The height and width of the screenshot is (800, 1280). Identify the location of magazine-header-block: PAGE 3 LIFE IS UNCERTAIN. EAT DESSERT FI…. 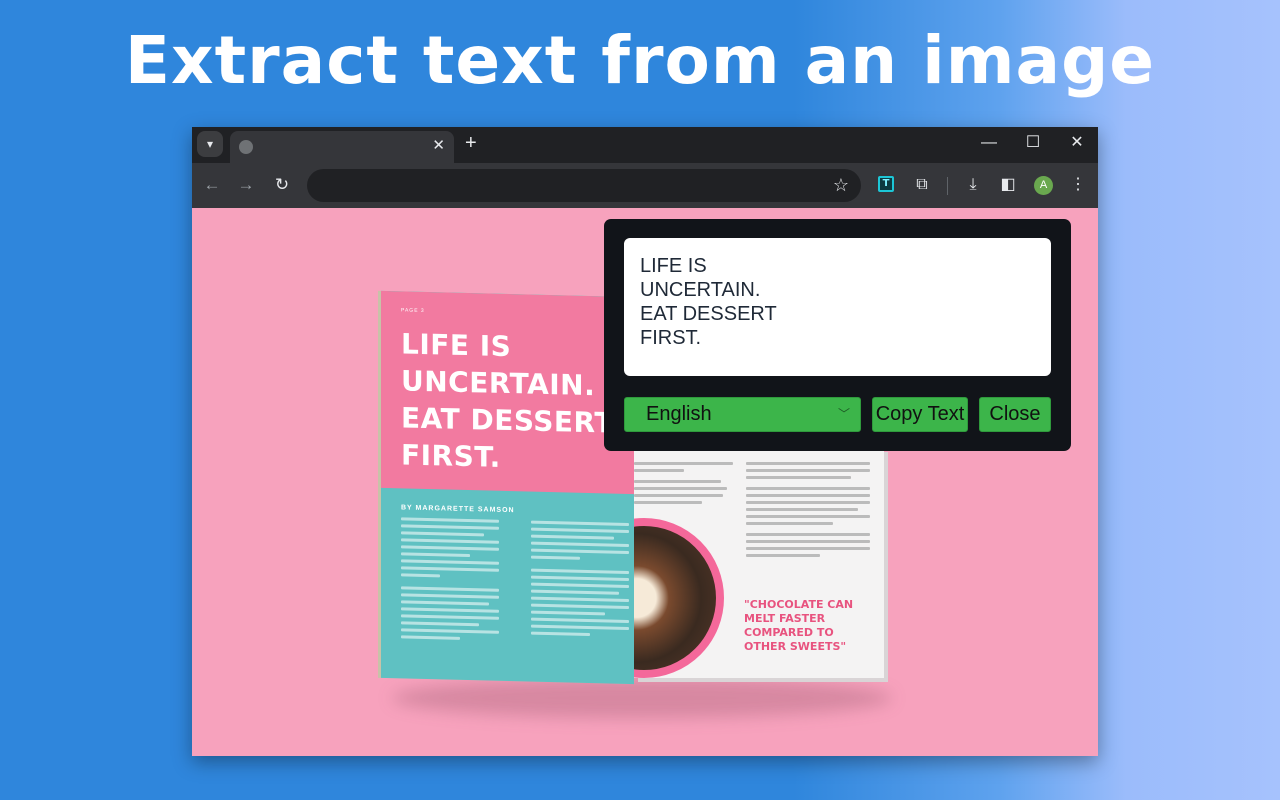
(507, 392).